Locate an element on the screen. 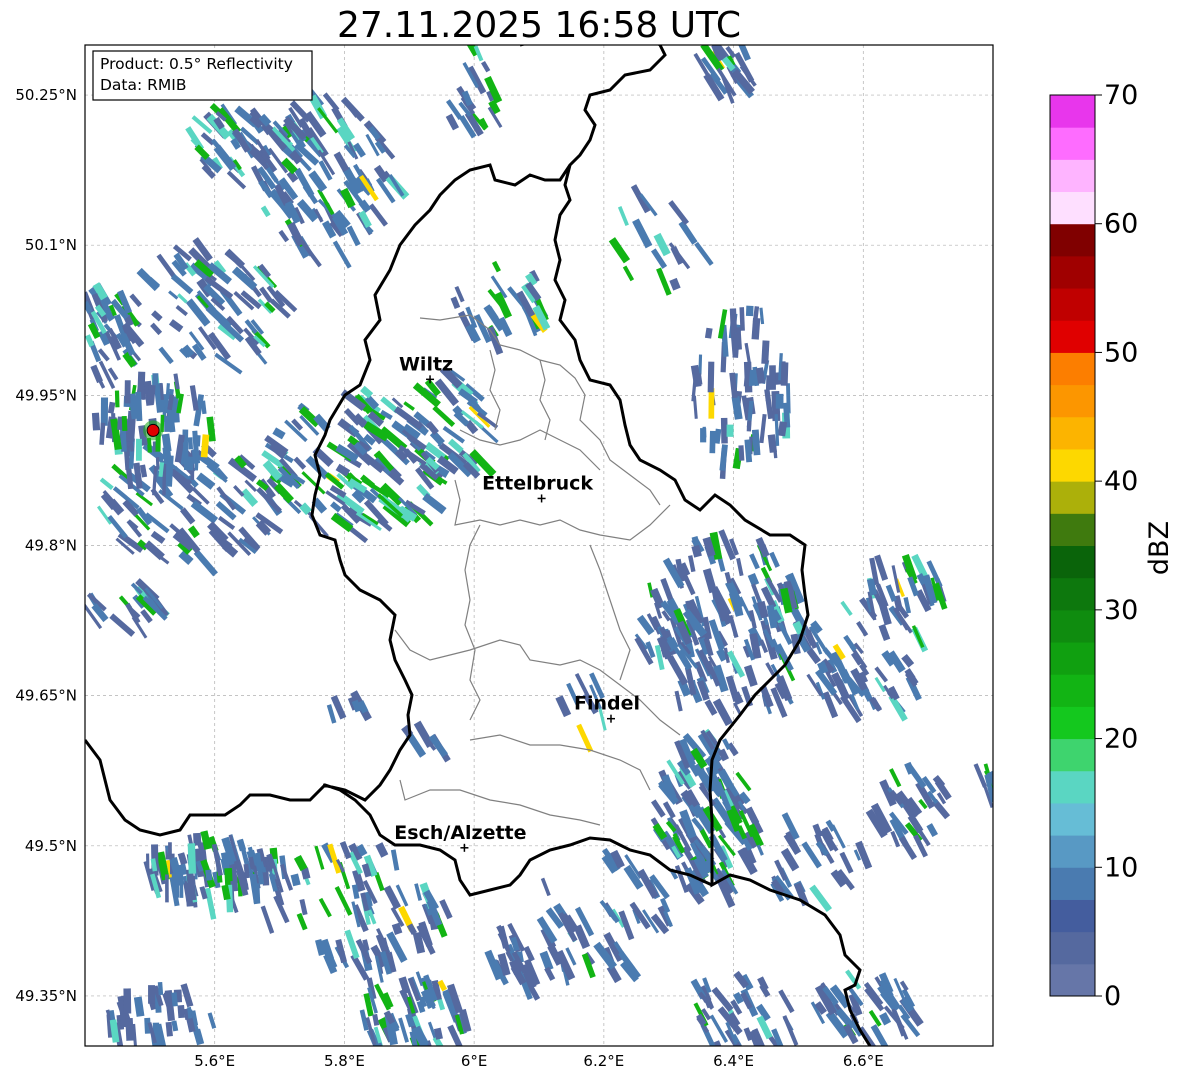 The height and width of the screenshot is (1081, 1184). lat-tick-label: 50.25°N is located at coordinates (46, 95).